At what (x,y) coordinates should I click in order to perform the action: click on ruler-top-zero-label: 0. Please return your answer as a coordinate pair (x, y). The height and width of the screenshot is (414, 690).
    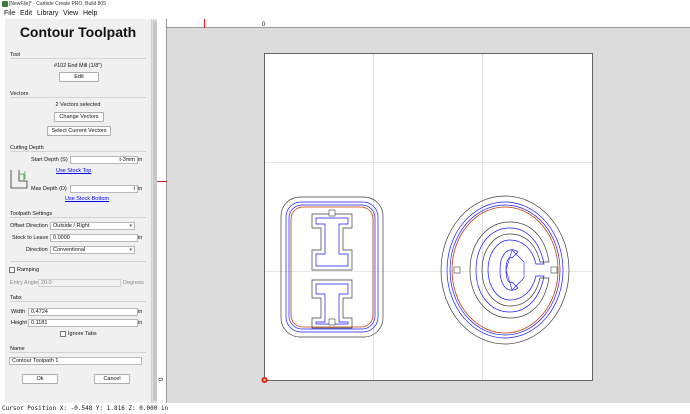
    Looking at the image, I should click on (264, 25).